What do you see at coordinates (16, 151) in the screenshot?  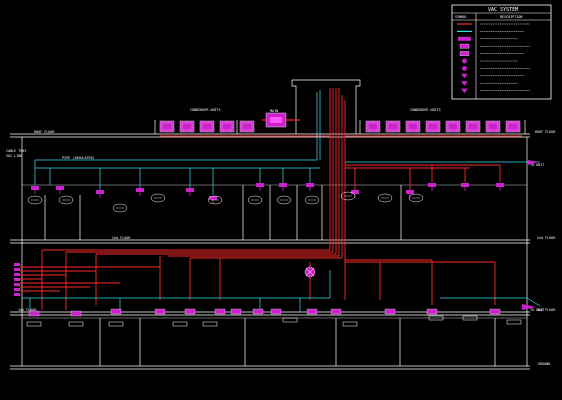 I see `feed-label: CABLE TRAY` at bounding box center [16, 151].